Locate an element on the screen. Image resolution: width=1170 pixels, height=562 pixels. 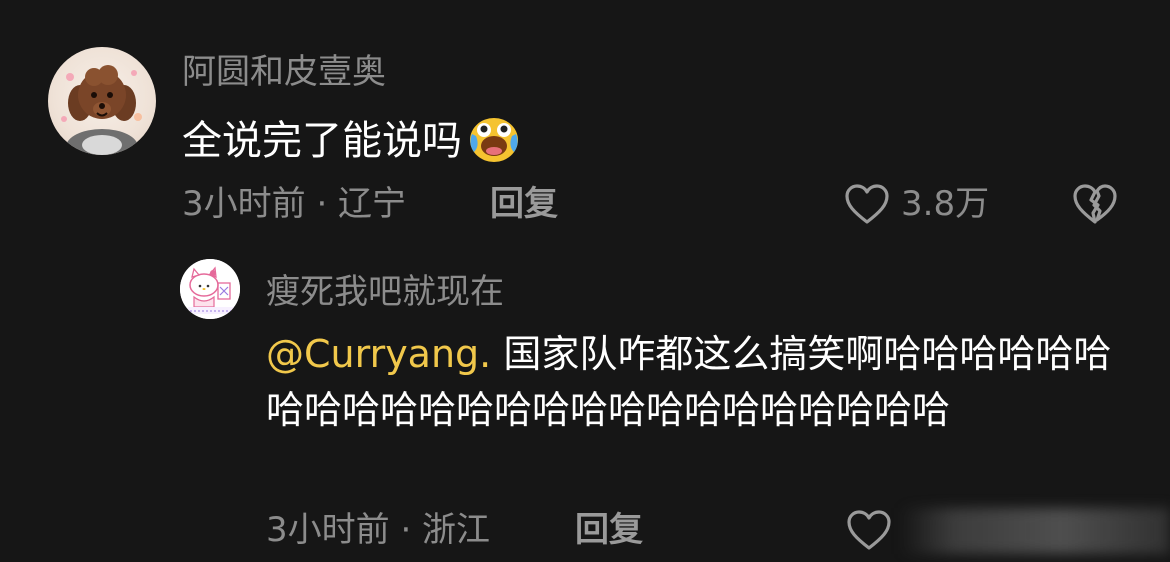
commenter-username: 阿圆和皮壹奥 is located at coordinates (284, 72).